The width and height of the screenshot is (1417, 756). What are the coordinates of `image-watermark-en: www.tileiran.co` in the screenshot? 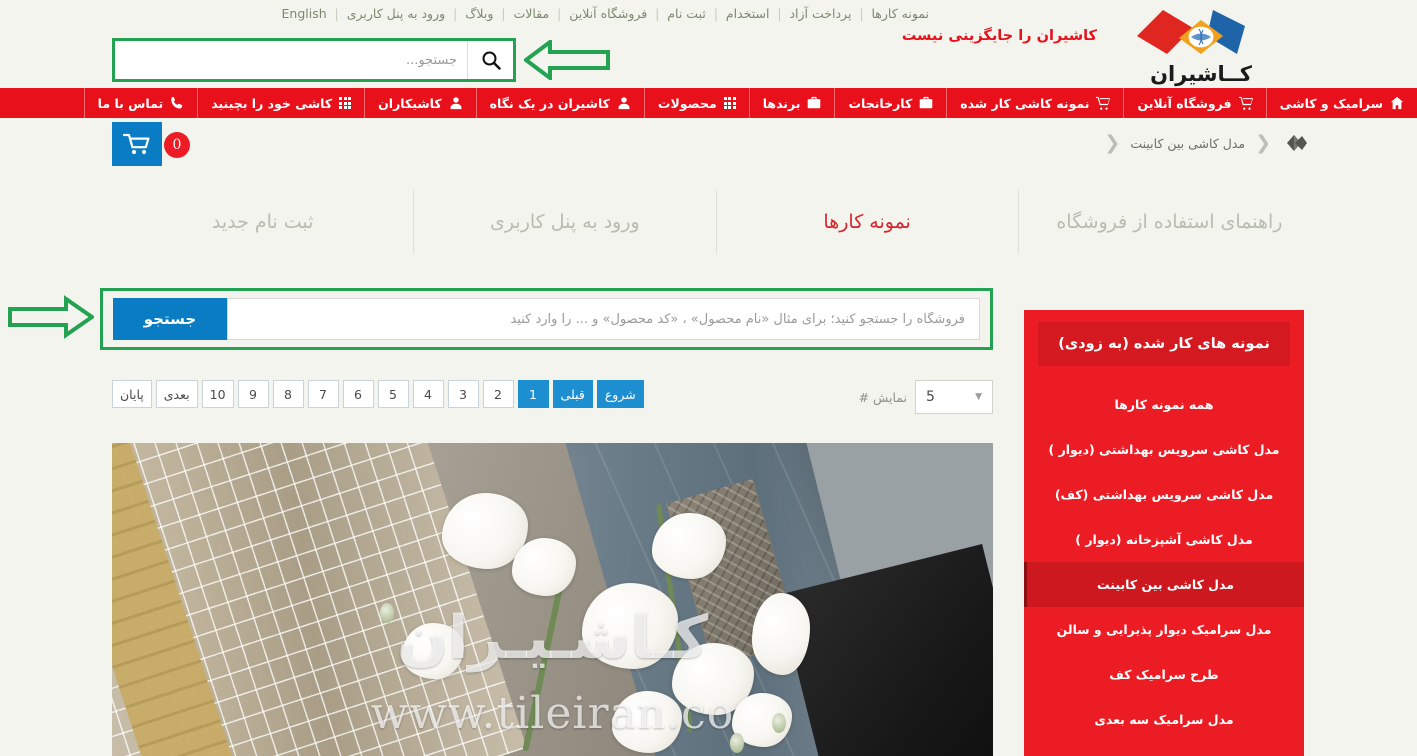 It's located at (552, 713).